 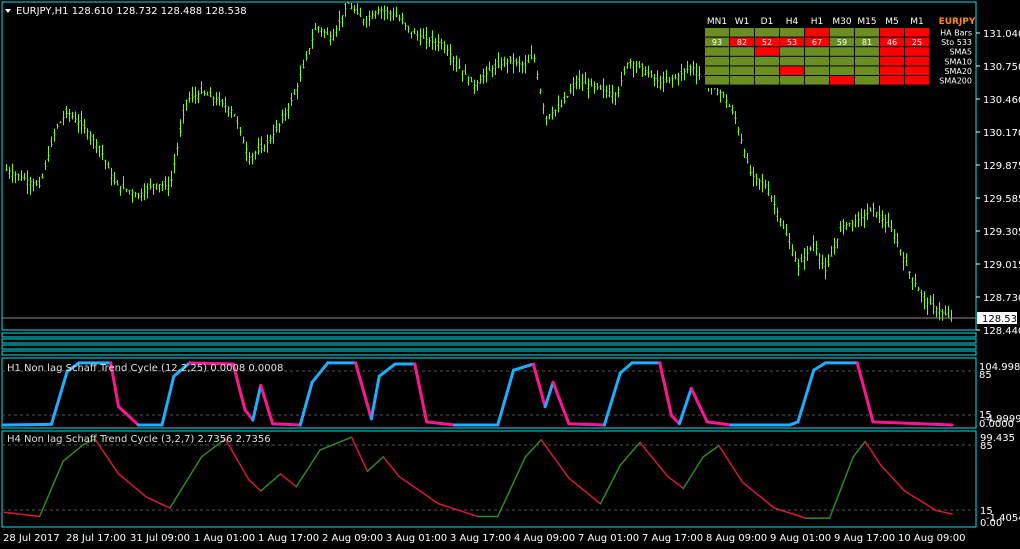 What do you see at coordinates (958, 71) in the screenshot?
I see `dashboard-row-label: SMA20` at bounding box center [958, 71].